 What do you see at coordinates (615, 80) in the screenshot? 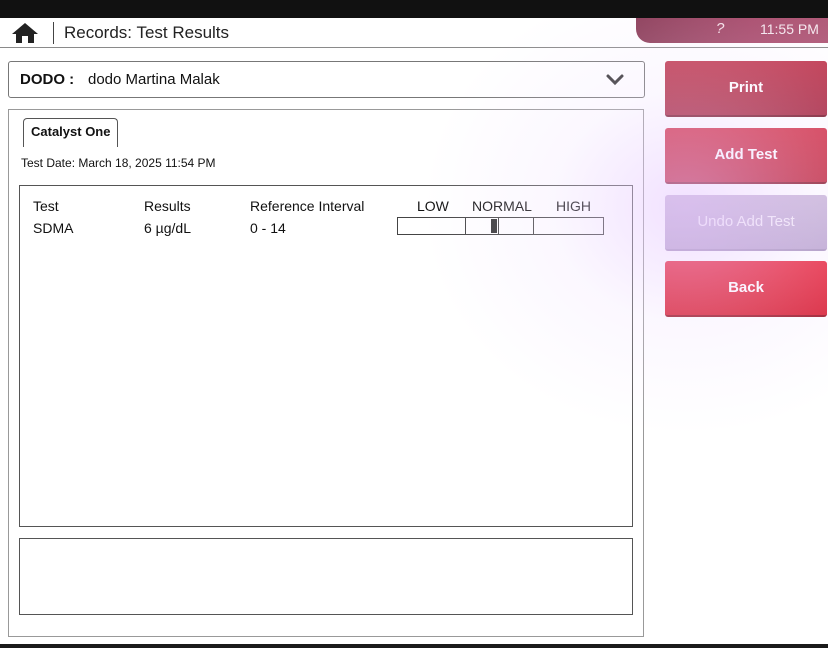
I see `chevron-down-icon` at bounding box center [615, 80].